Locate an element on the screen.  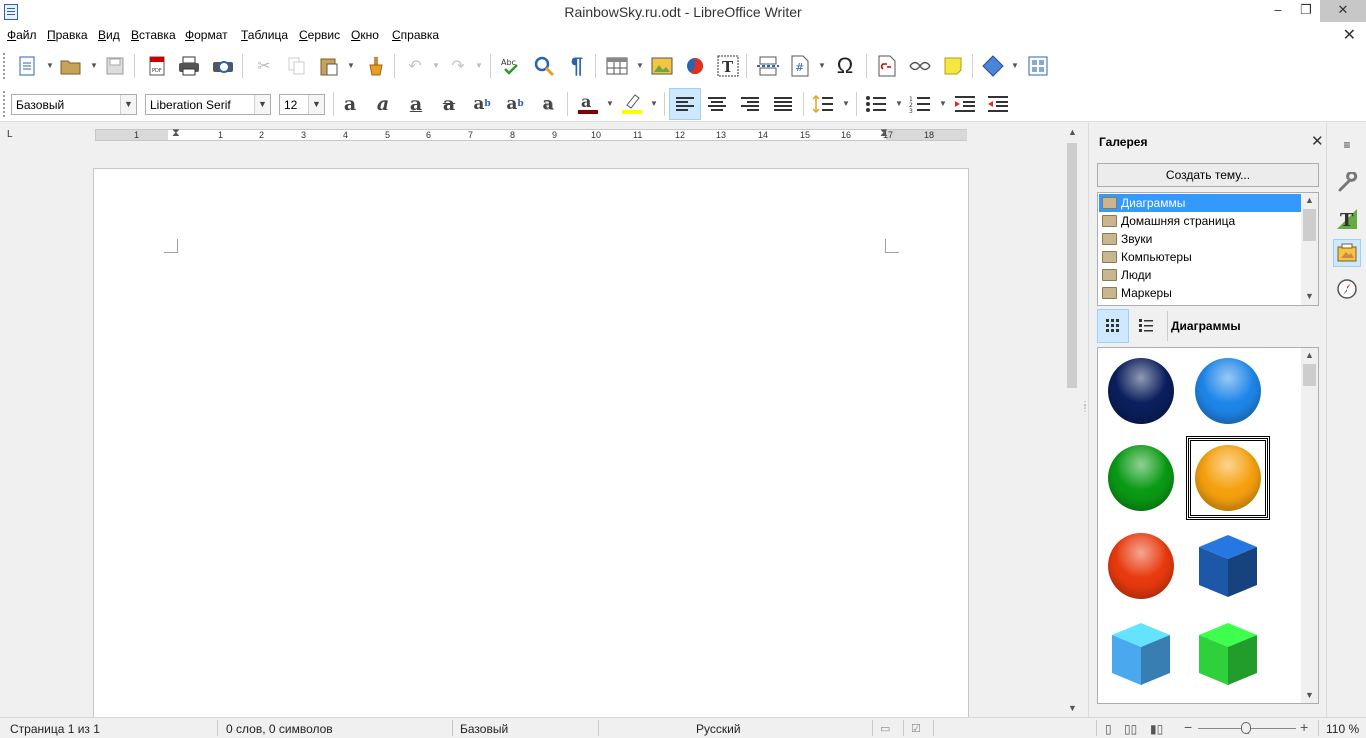
redo-dropdown-icon: ▼ is located at coordinates (479, 65).